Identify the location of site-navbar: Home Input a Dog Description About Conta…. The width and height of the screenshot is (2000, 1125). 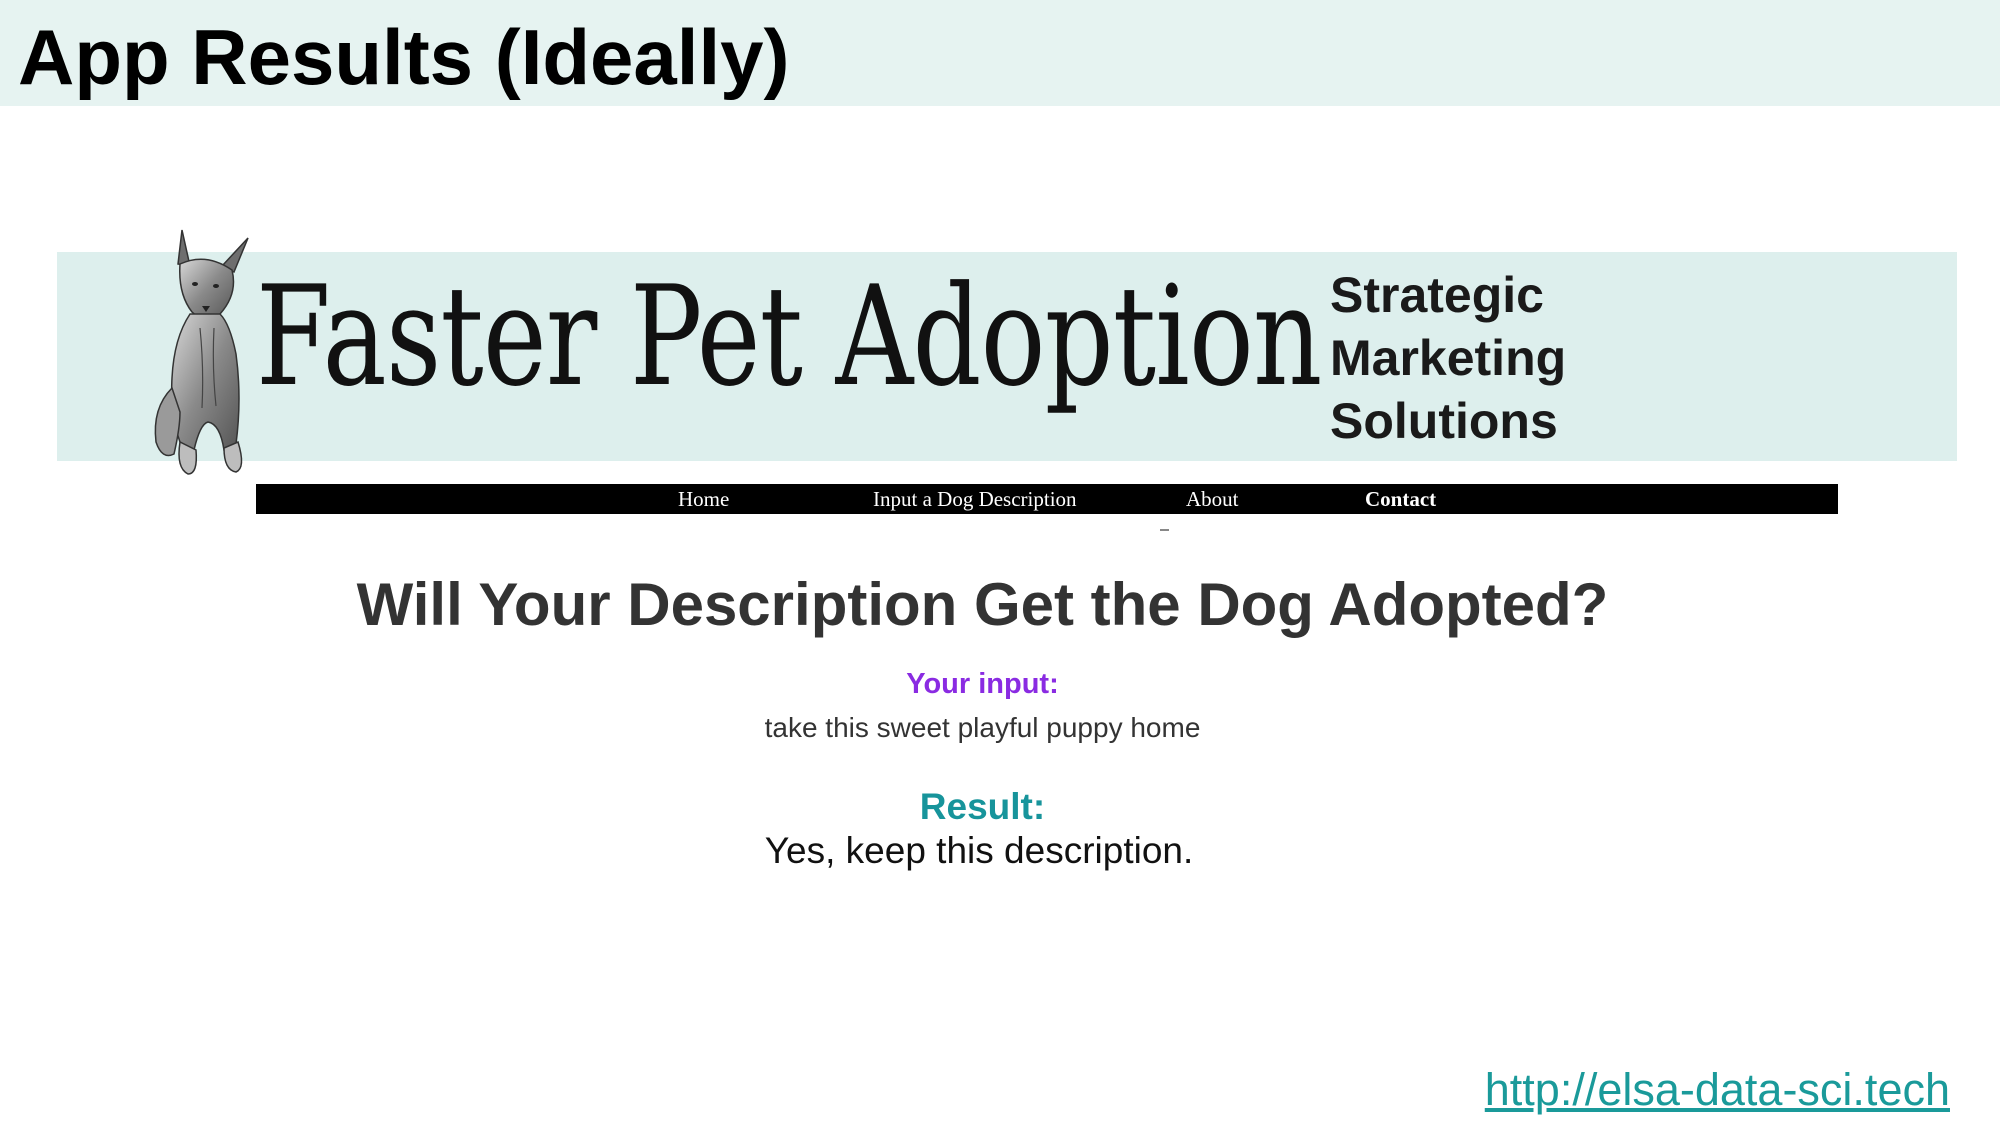
(1047, 499).